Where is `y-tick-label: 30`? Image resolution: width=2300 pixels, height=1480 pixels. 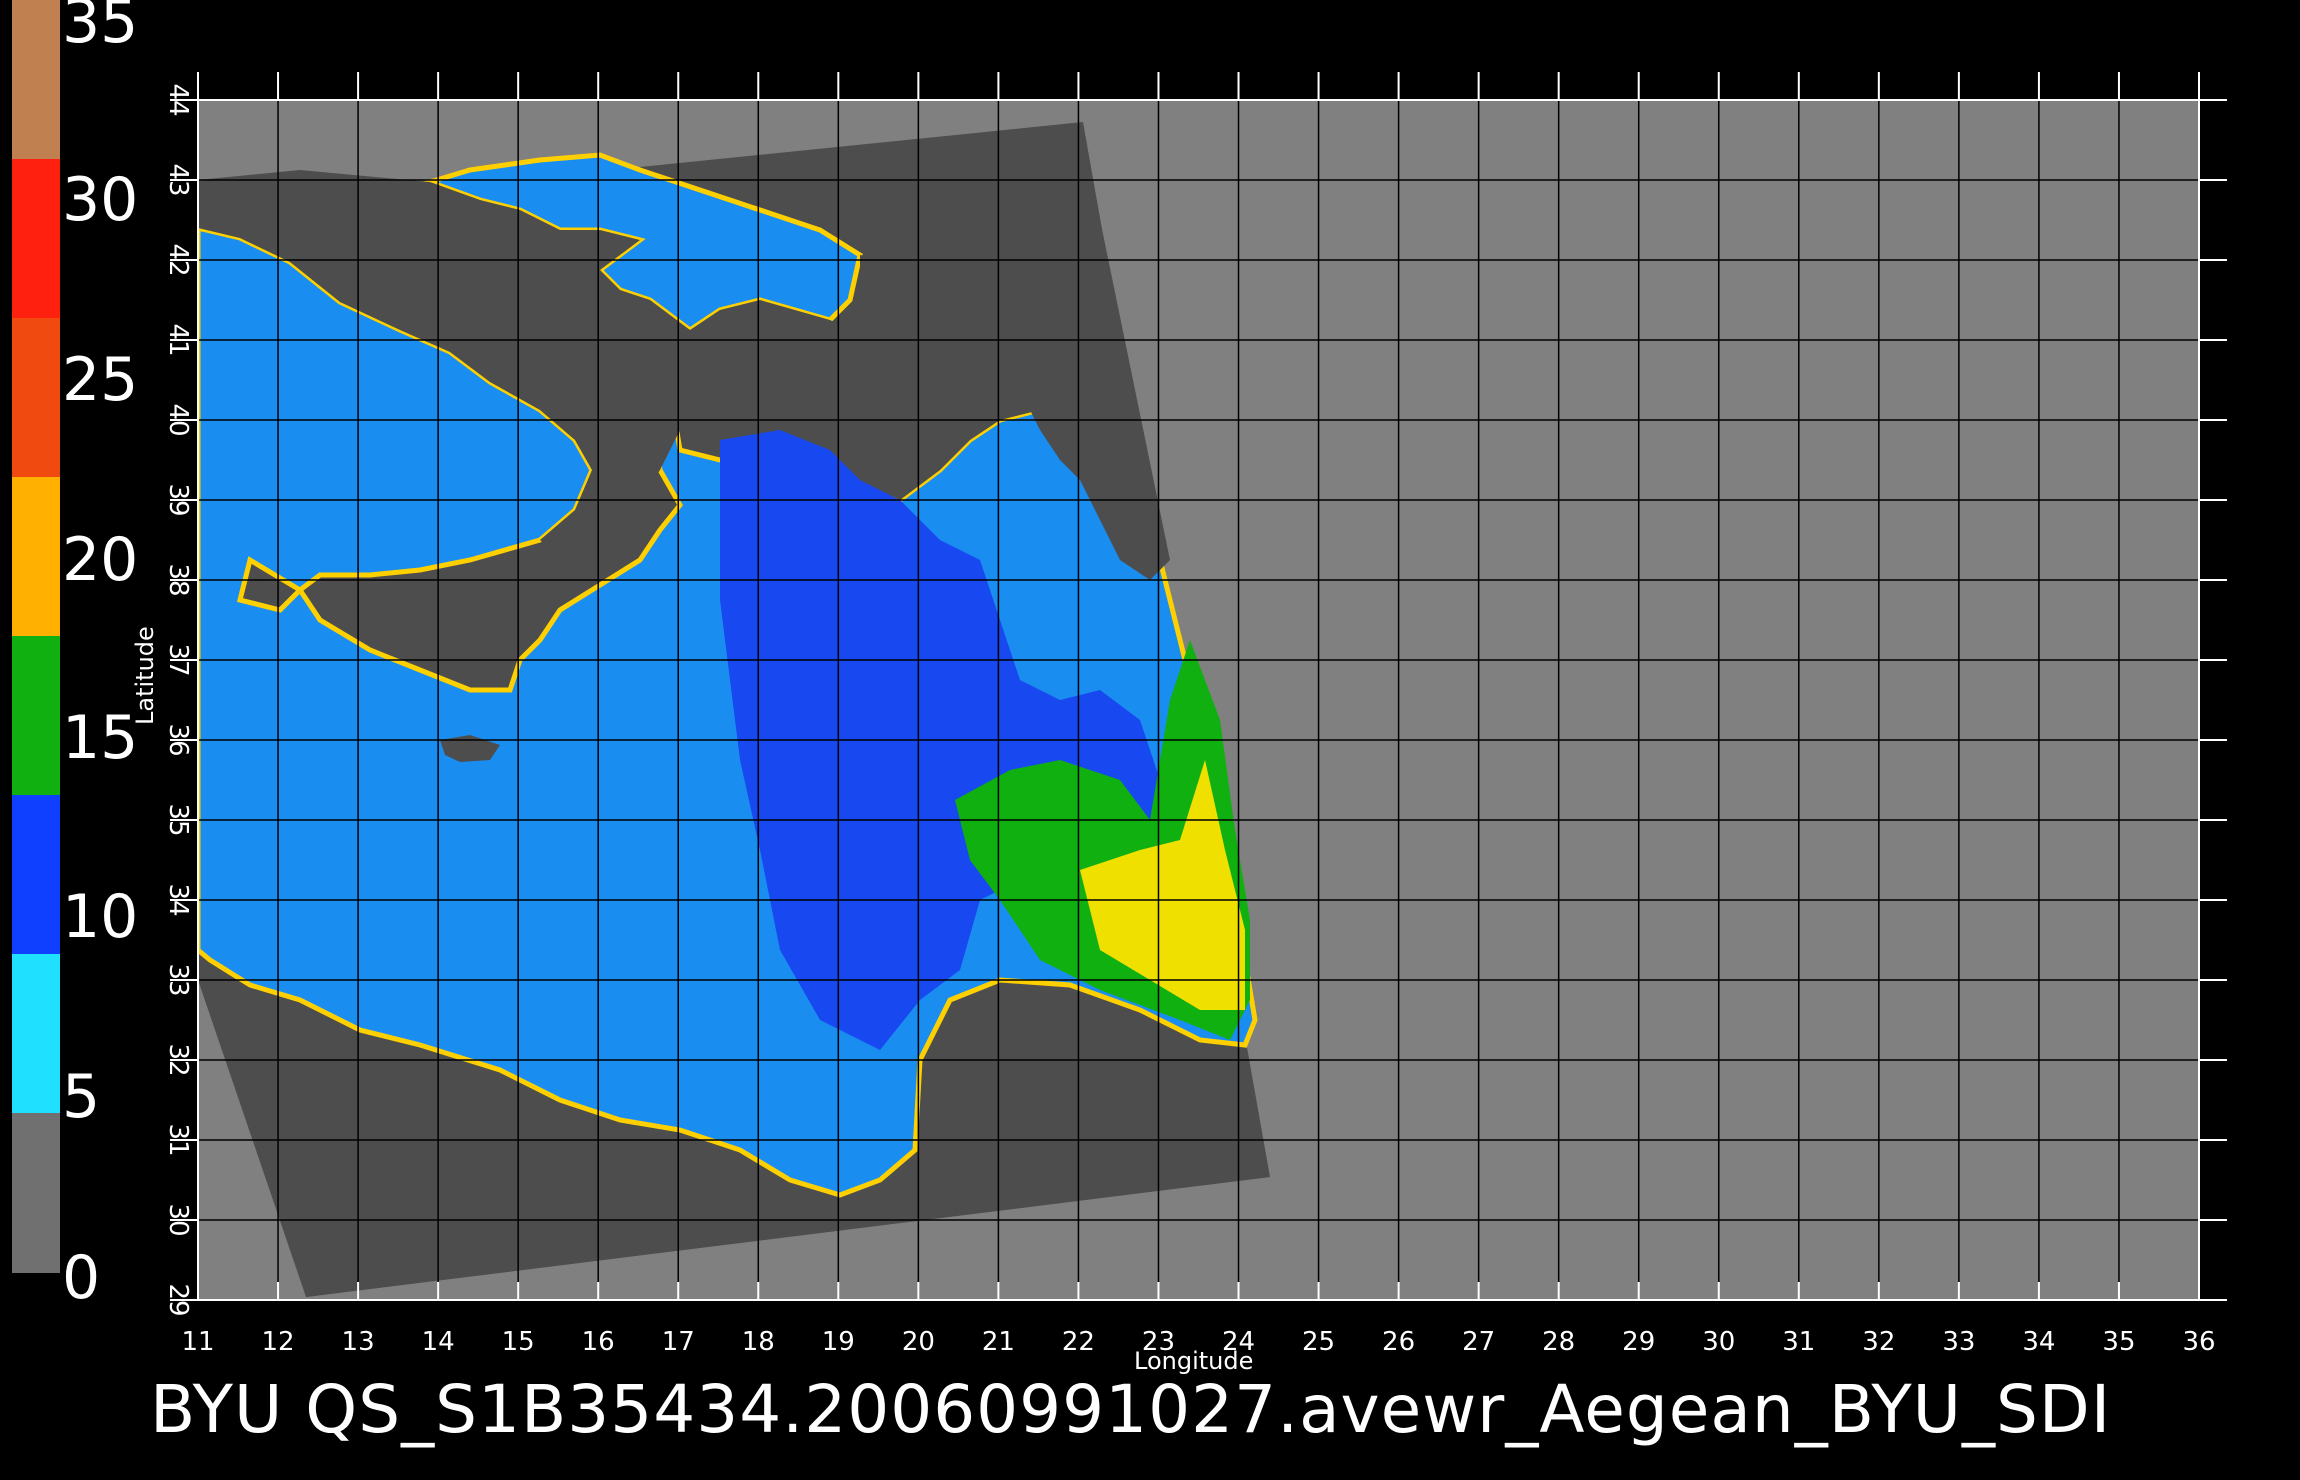 y-tick-label: 30 is located at coordinates (178, 1219).